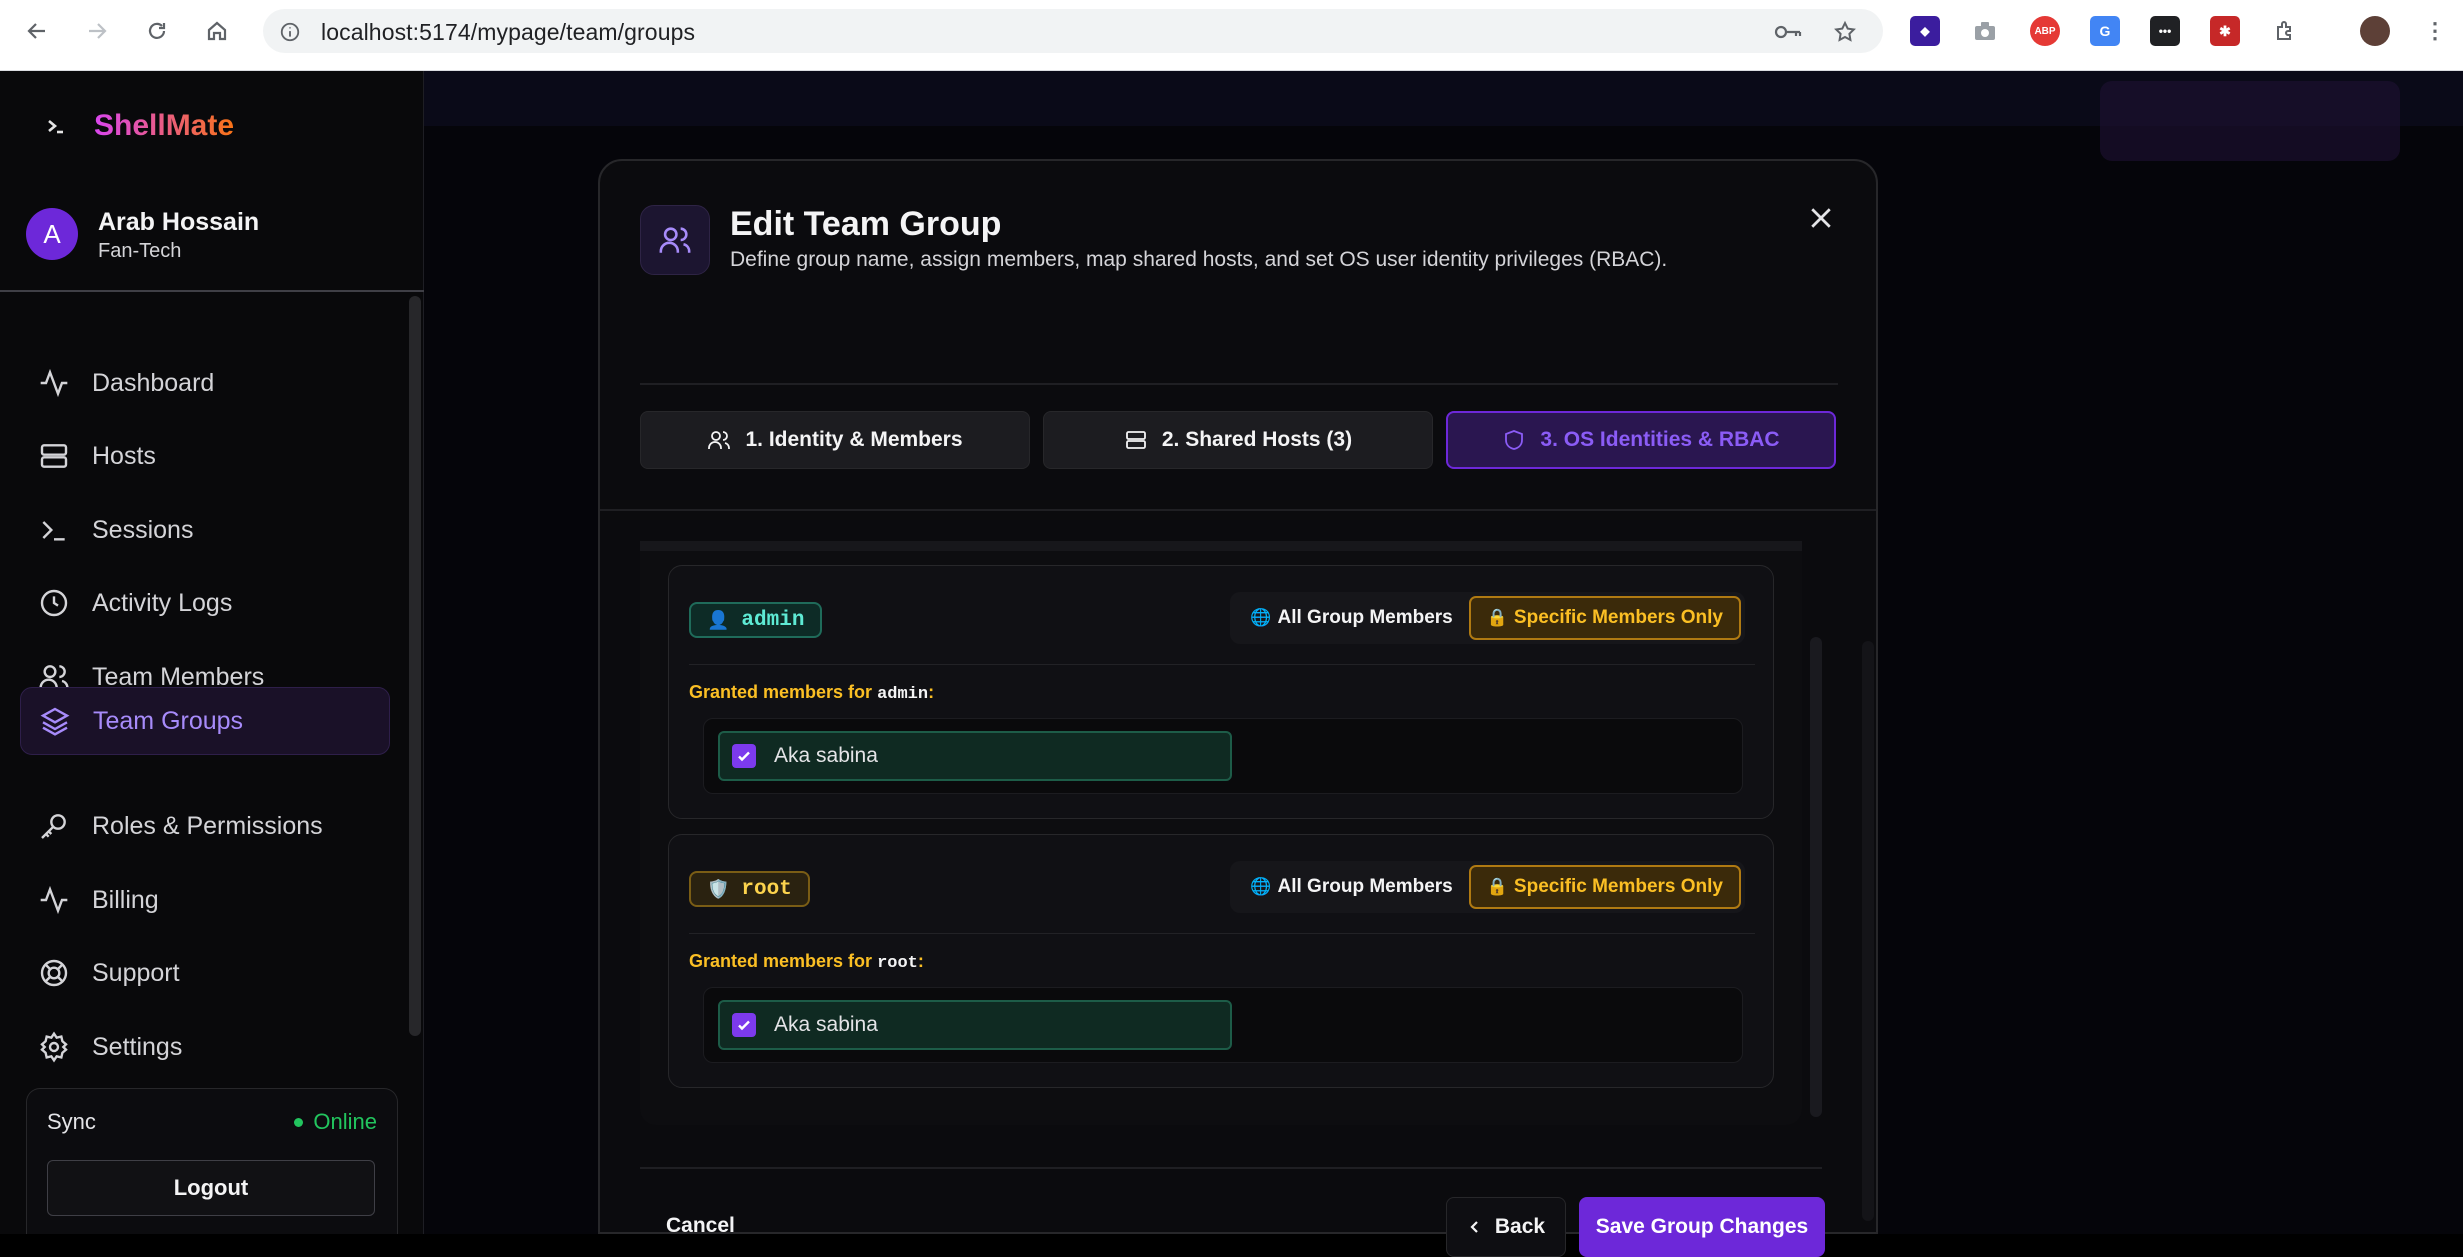  I want to click on sidebar-item-team-groups: Team Groups, so click(205, 721).